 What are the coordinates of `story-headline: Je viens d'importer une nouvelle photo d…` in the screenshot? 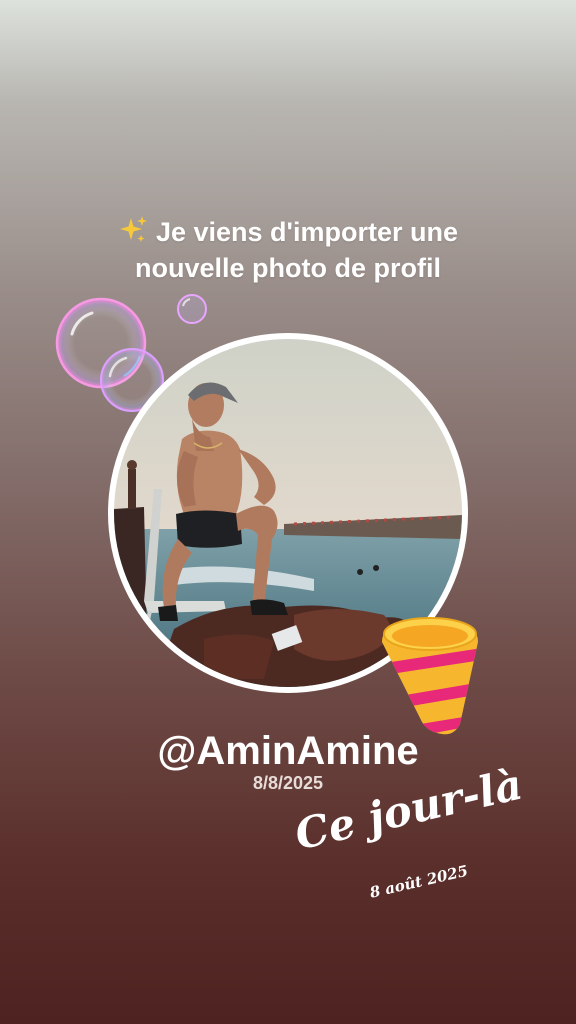 It's located at (288, 250).